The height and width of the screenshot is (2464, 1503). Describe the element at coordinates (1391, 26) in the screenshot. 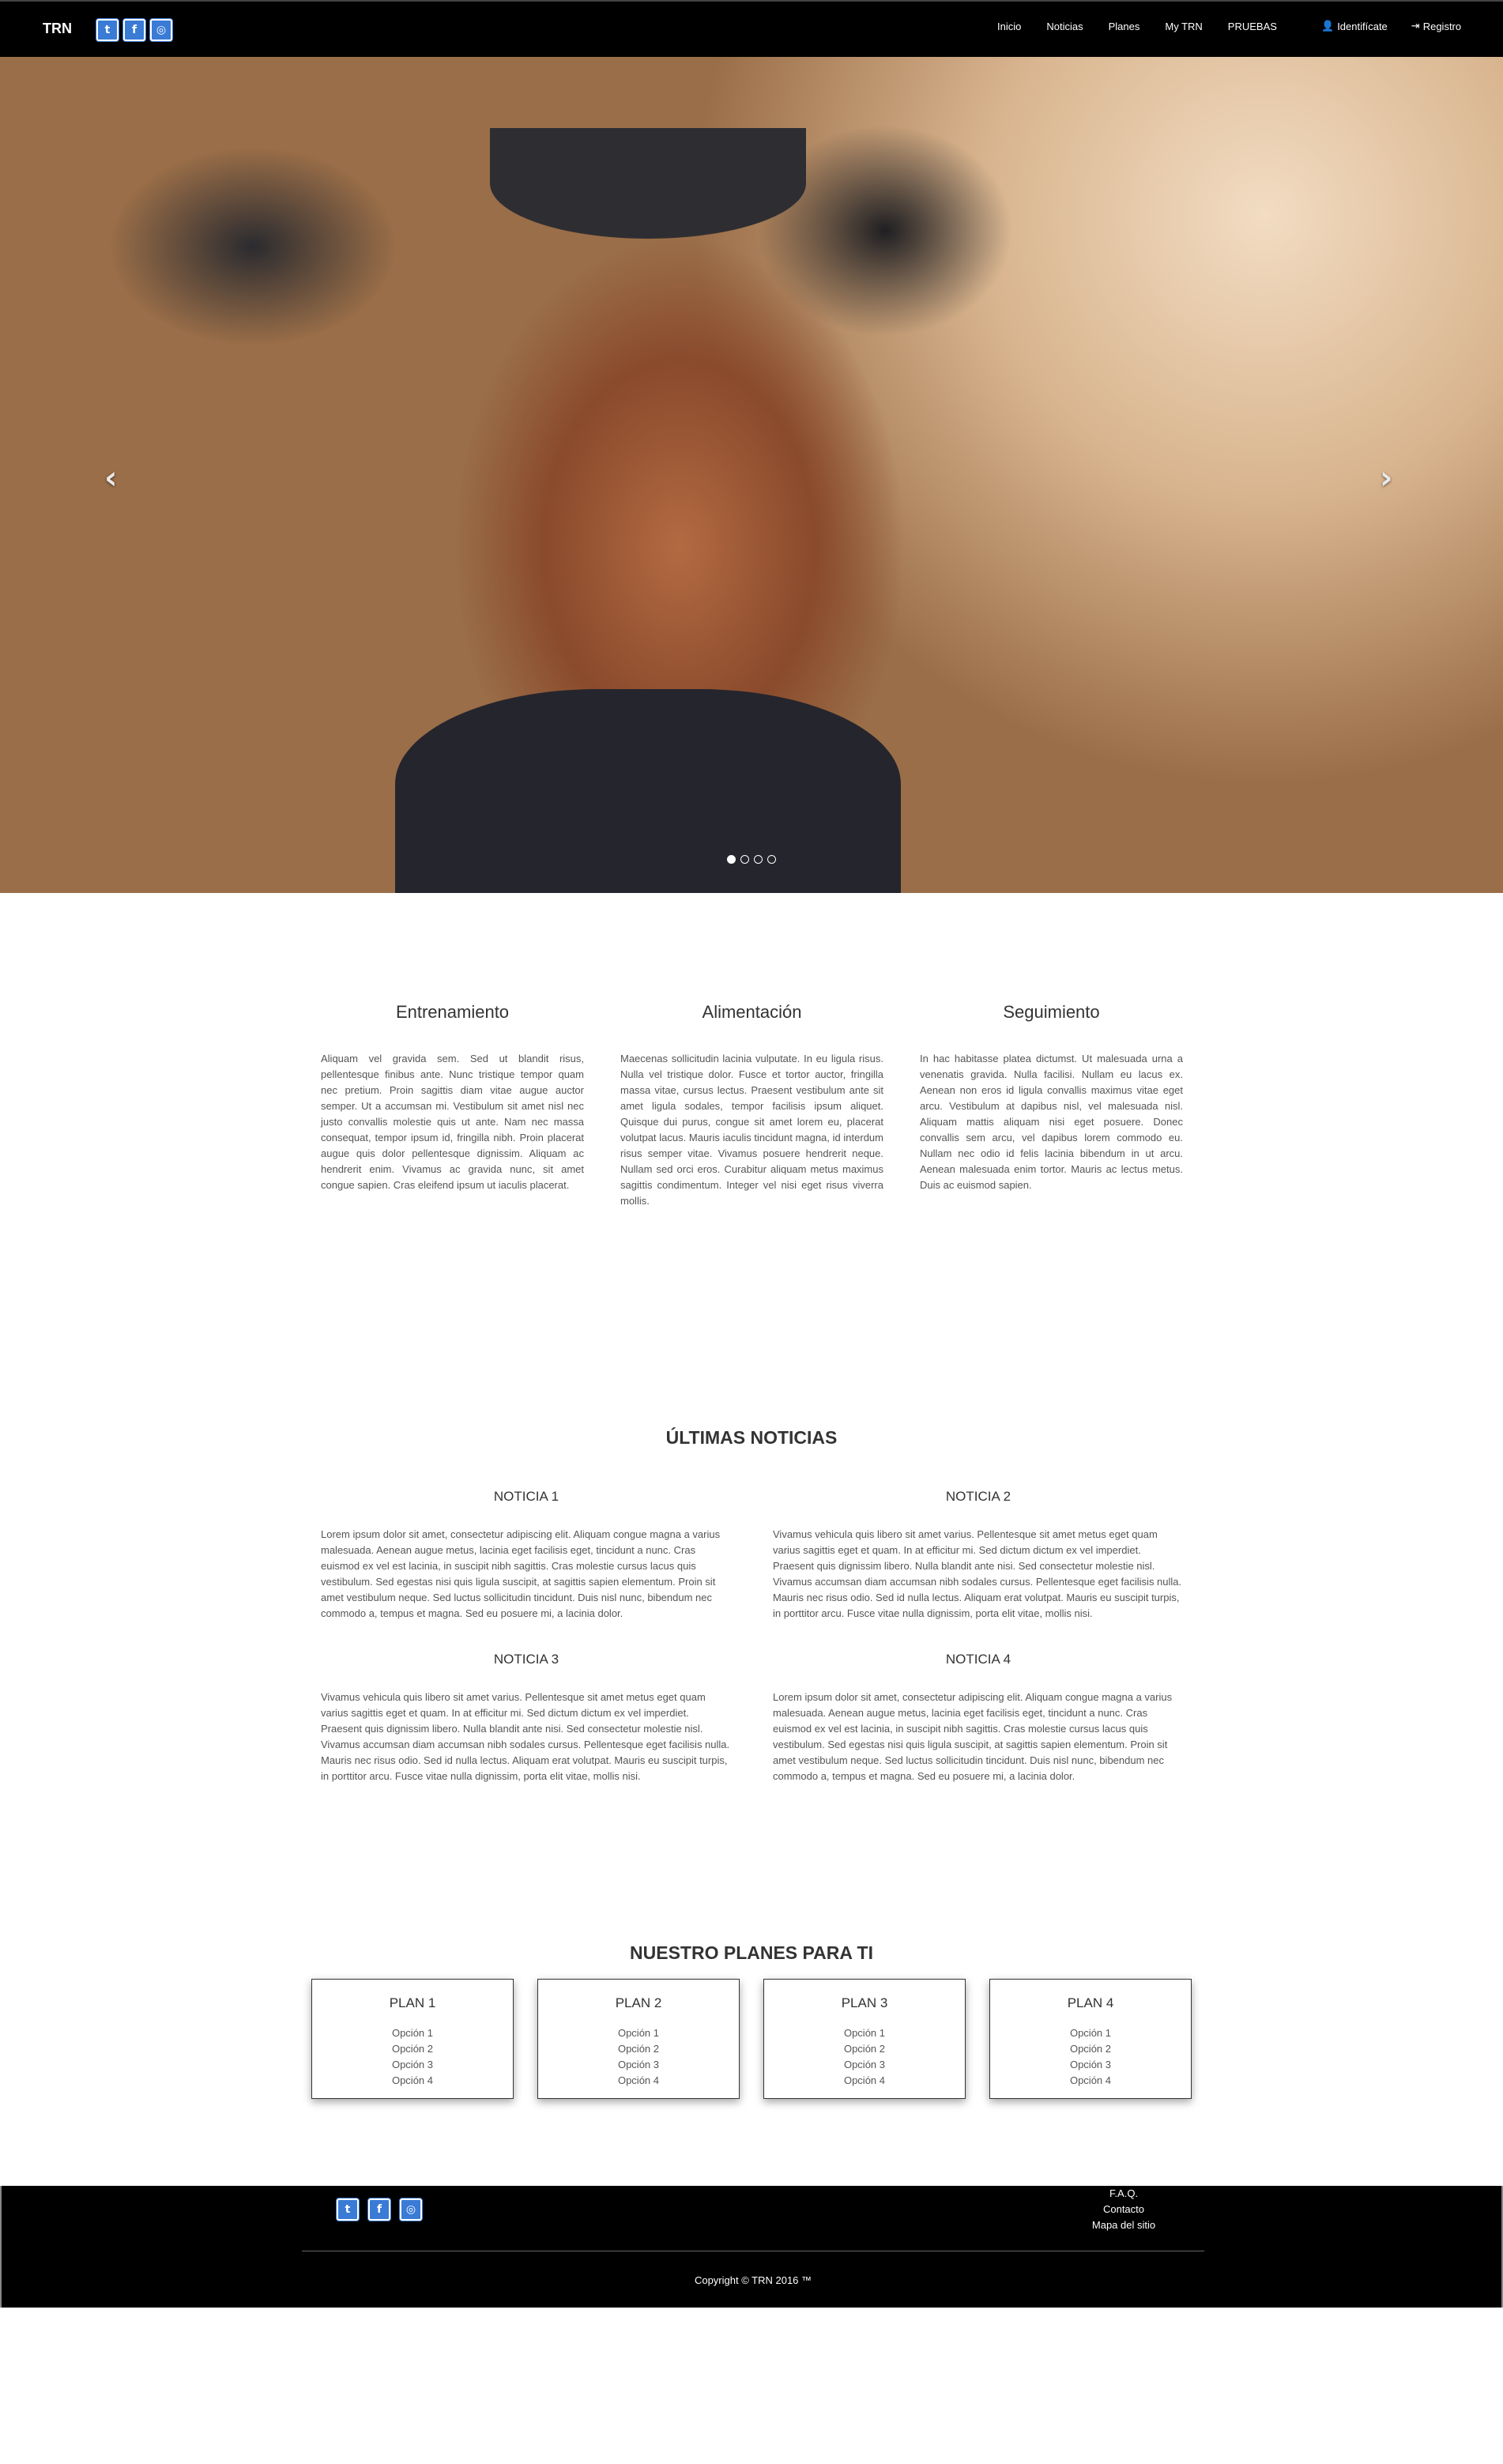

I see `account-nav: 👤 Identifícate ⇥ Registro` at that location.